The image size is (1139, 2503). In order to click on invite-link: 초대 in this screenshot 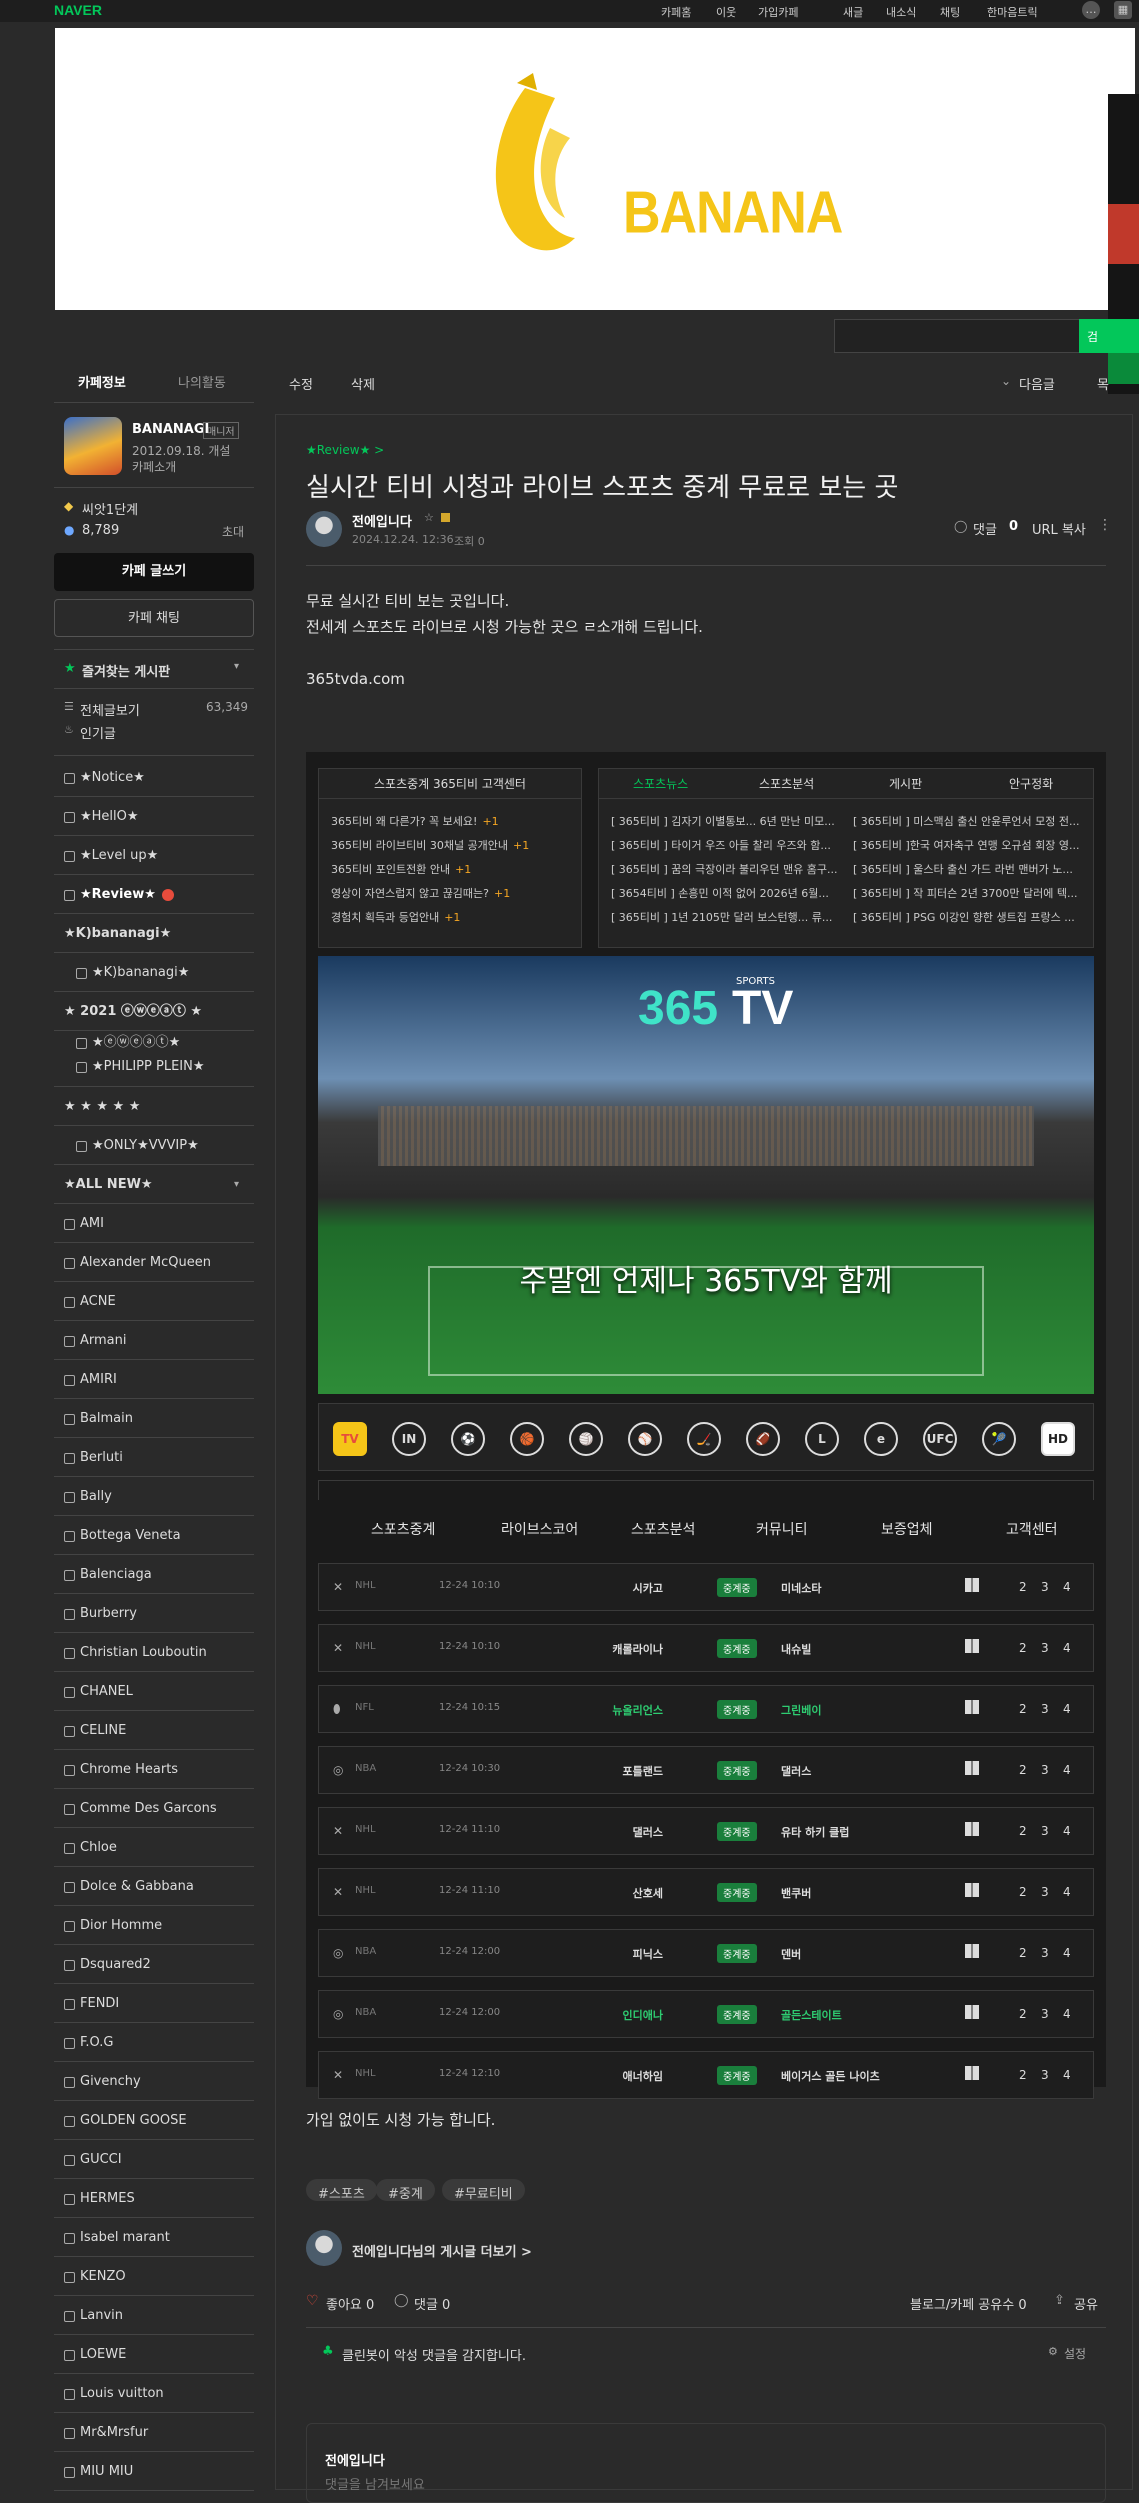, I will do `click(233, 531)`.